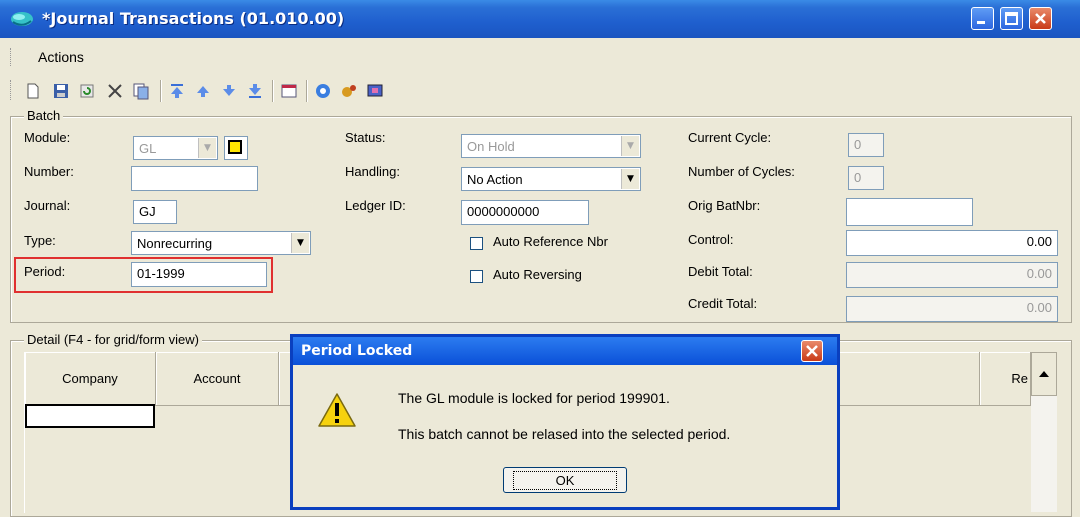 The image size is (1080, 517). Describe the element at coordinates (360, 90) in the screenshot. I see `toolbar` at that location.